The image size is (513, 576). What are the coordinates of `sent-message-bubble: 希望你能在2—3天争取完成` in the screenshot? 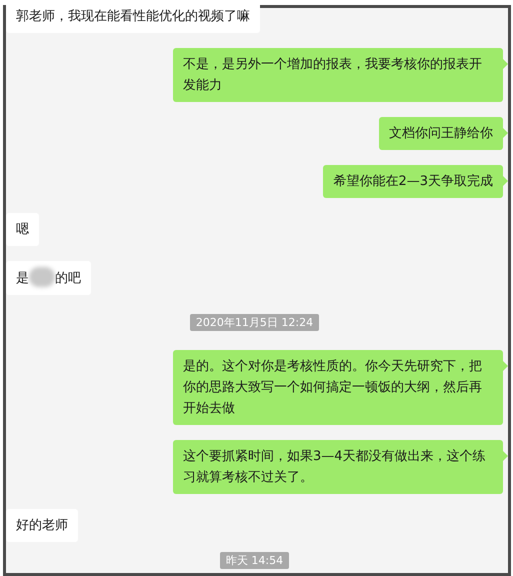 It's located at (413, 181).